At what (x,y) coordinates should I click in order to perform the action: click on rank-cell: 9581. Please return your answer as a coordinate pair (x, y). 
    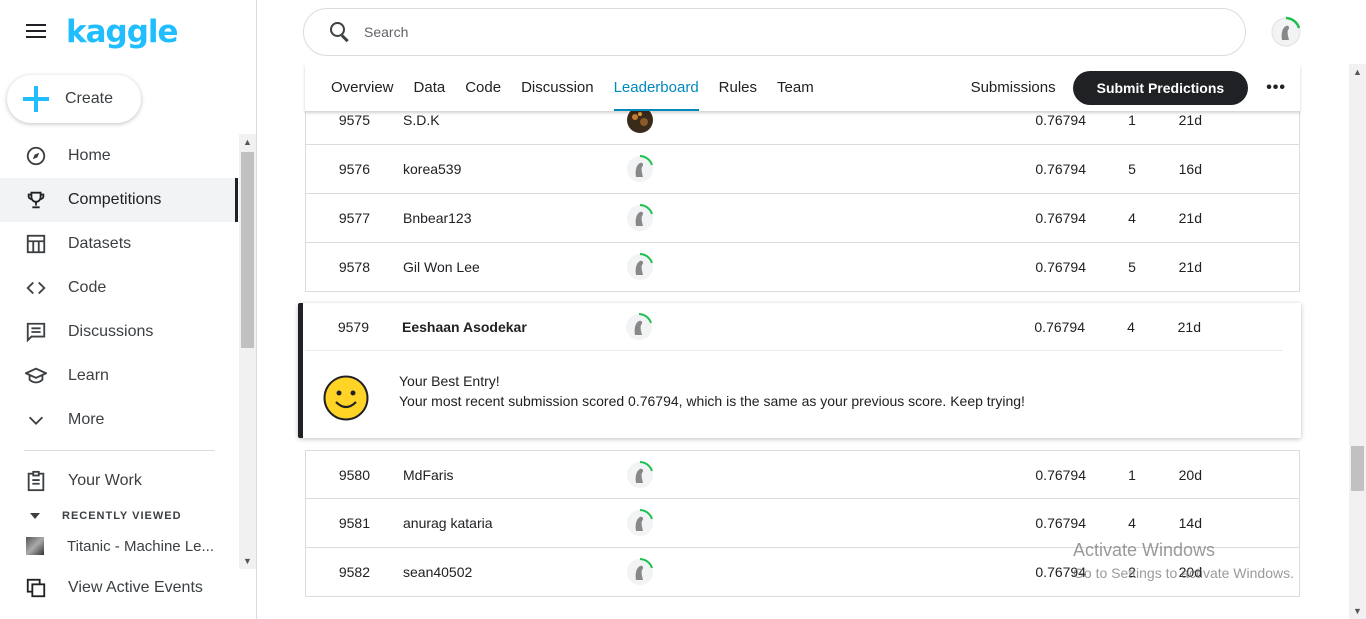
    Looking at the image, I should click on (354, 523).